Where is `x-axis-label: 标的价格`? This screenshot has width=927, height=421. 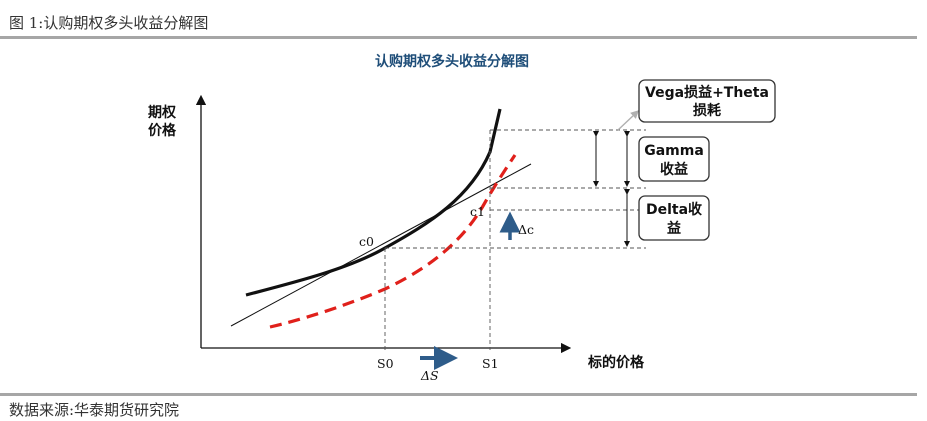 x-axis-label: 标的价格 is located at coordinates (616, 362).